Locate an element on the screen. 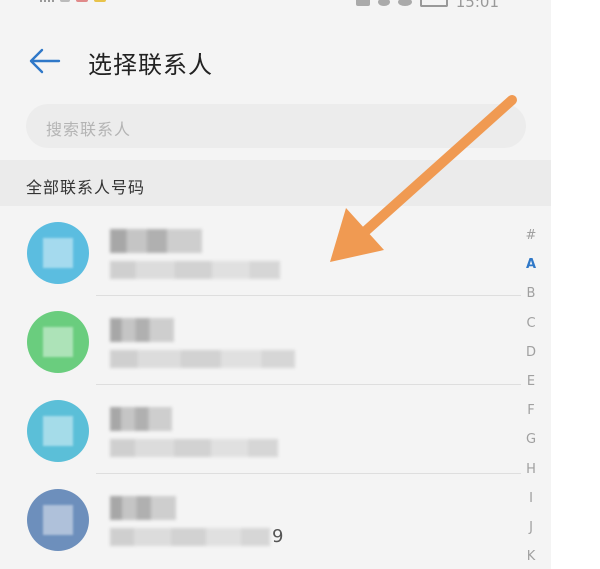 The image size is (600, 569). back-arrow-icon is located at coordinates (45, 61).